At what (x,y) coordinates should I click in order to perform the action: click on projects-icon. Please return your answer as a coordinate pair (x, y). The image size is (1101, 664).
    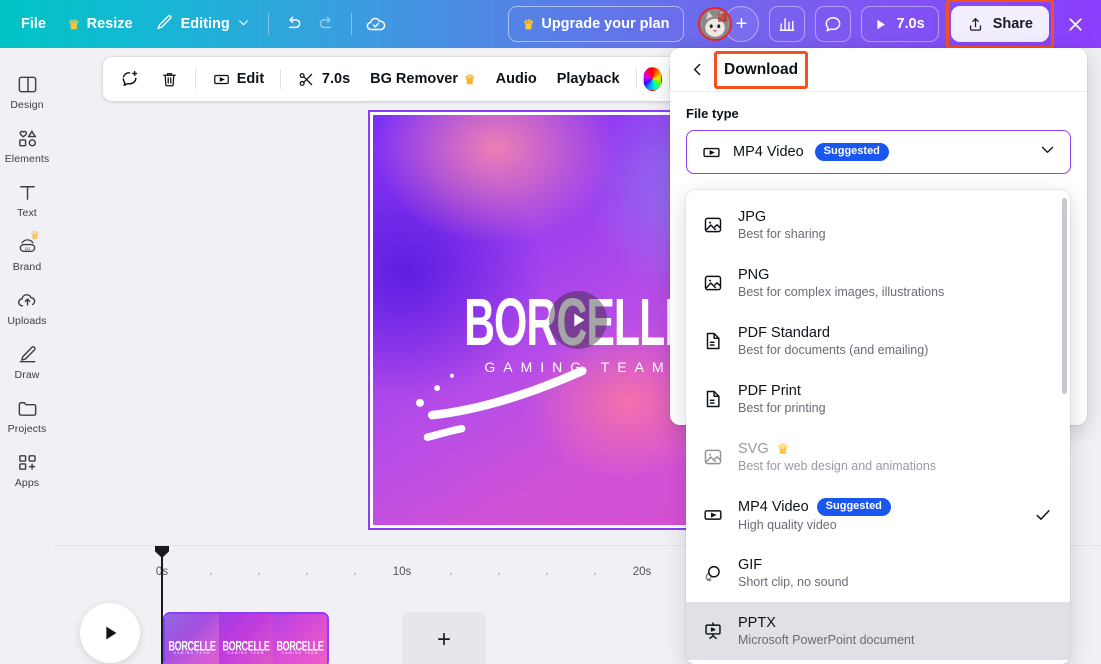
    Looking at the image, I should click on (27, 409).